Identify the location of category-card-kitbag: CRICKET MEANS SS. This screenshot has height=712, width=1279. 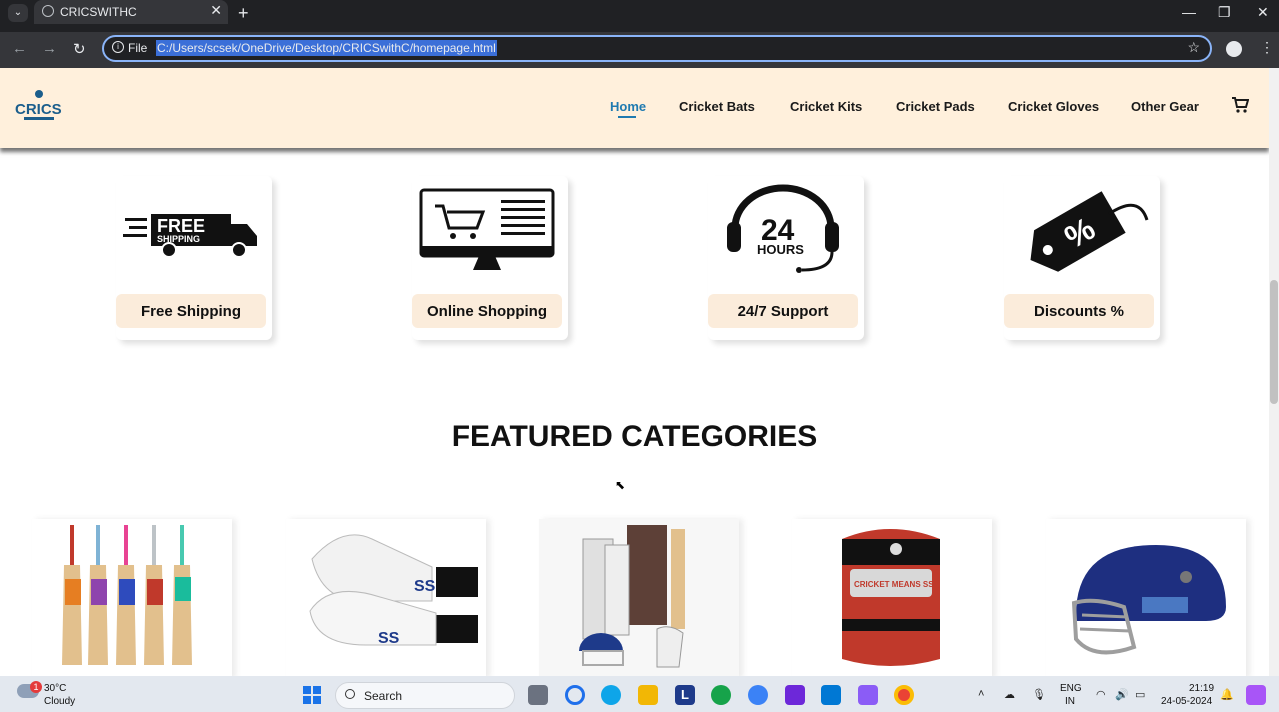
(892, 597).